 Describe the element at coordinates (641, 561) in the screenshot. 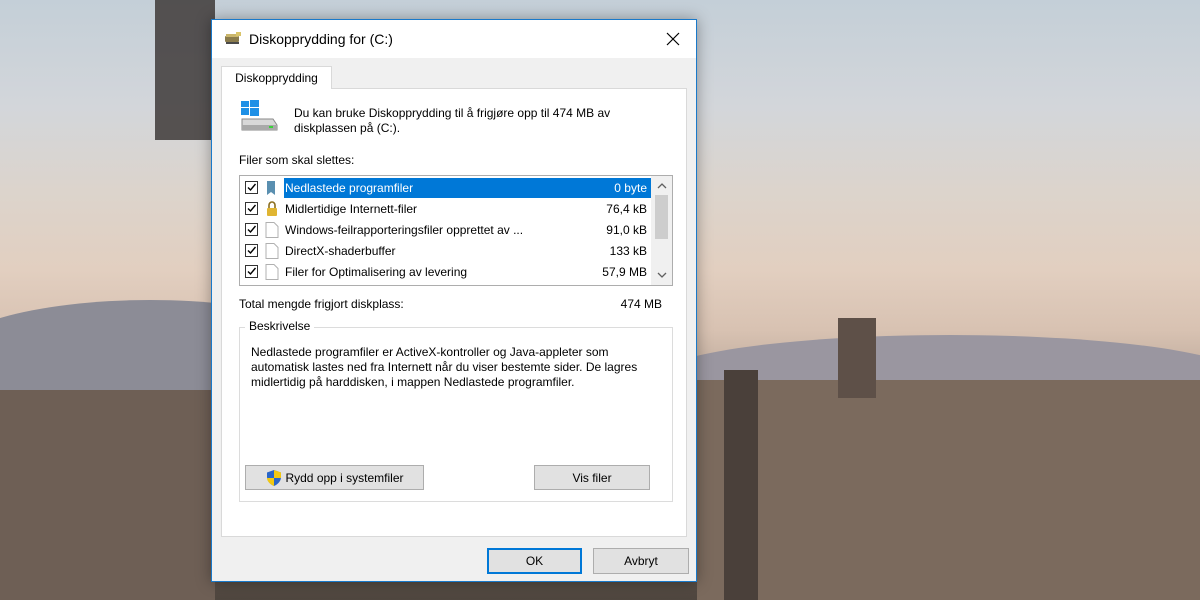

I see `cancel-button: Avbryt` at that location.